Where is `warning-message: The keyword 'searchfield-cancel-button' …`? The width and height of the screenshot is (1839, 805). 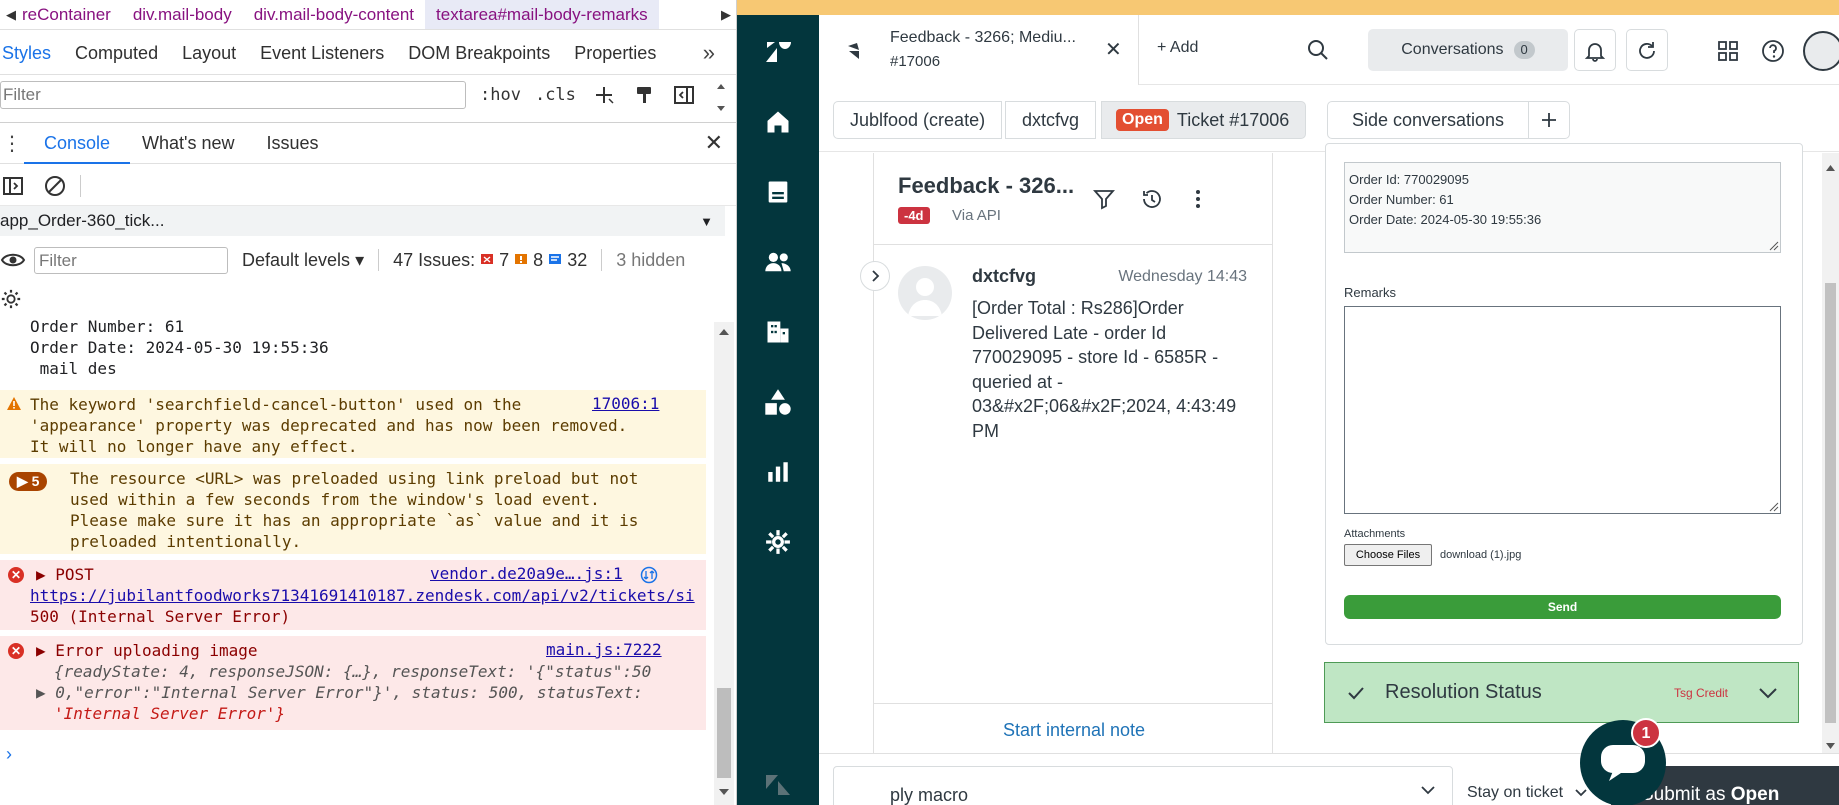 warning-message: The keyword 'searchfield-cancel-button' … is located at coordinates (353, 424).